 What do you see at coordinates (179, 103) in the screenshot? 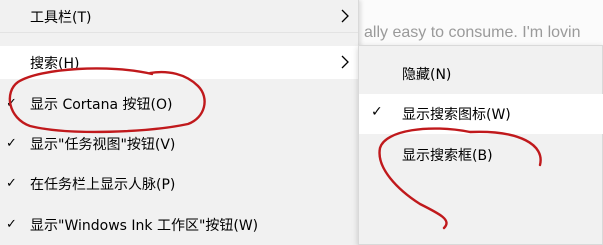
I see `menu-item-show-cortana: ✓ 显示 Cortana 按钮(O)` at bounding box center [179, 103].